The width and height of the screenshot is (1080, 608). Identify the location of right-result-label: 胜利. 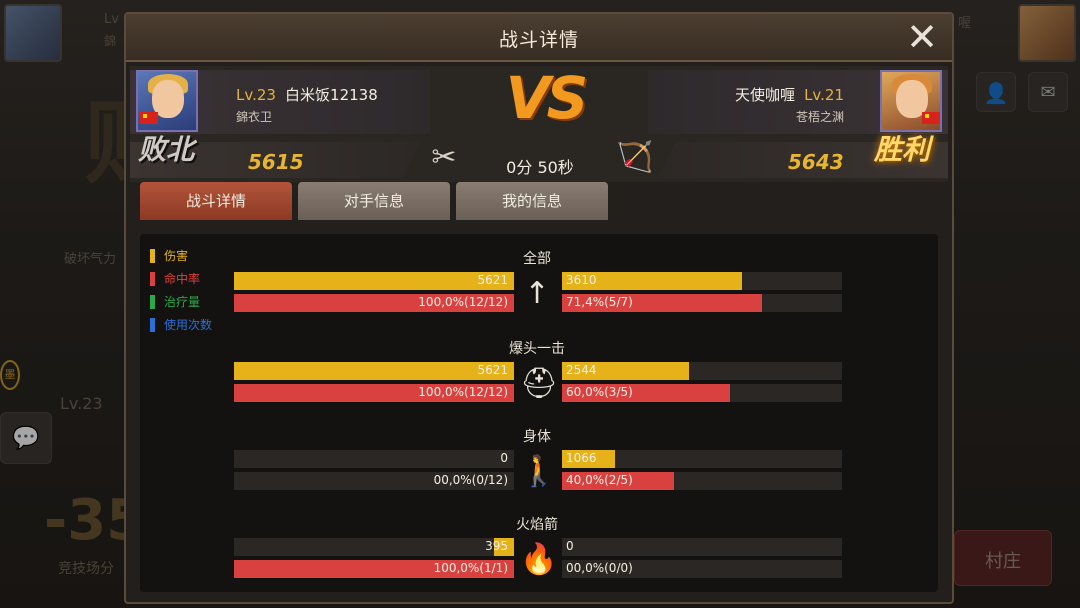
(902, 149).